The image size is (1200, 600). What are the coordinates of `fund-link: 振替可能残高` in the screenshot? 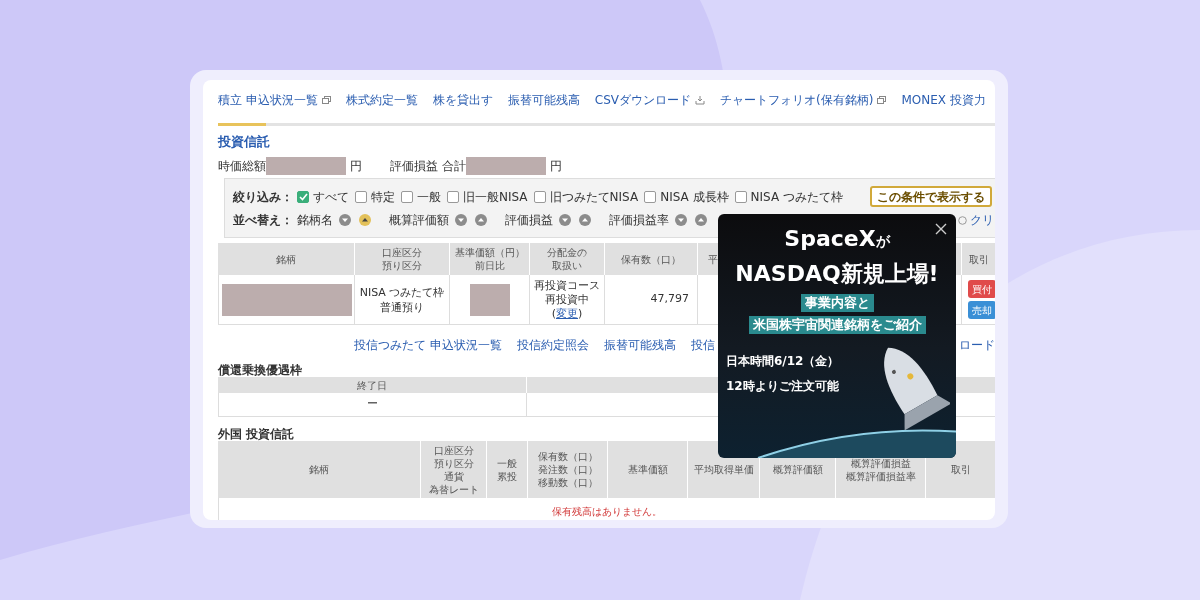 It's located at (639, 345).